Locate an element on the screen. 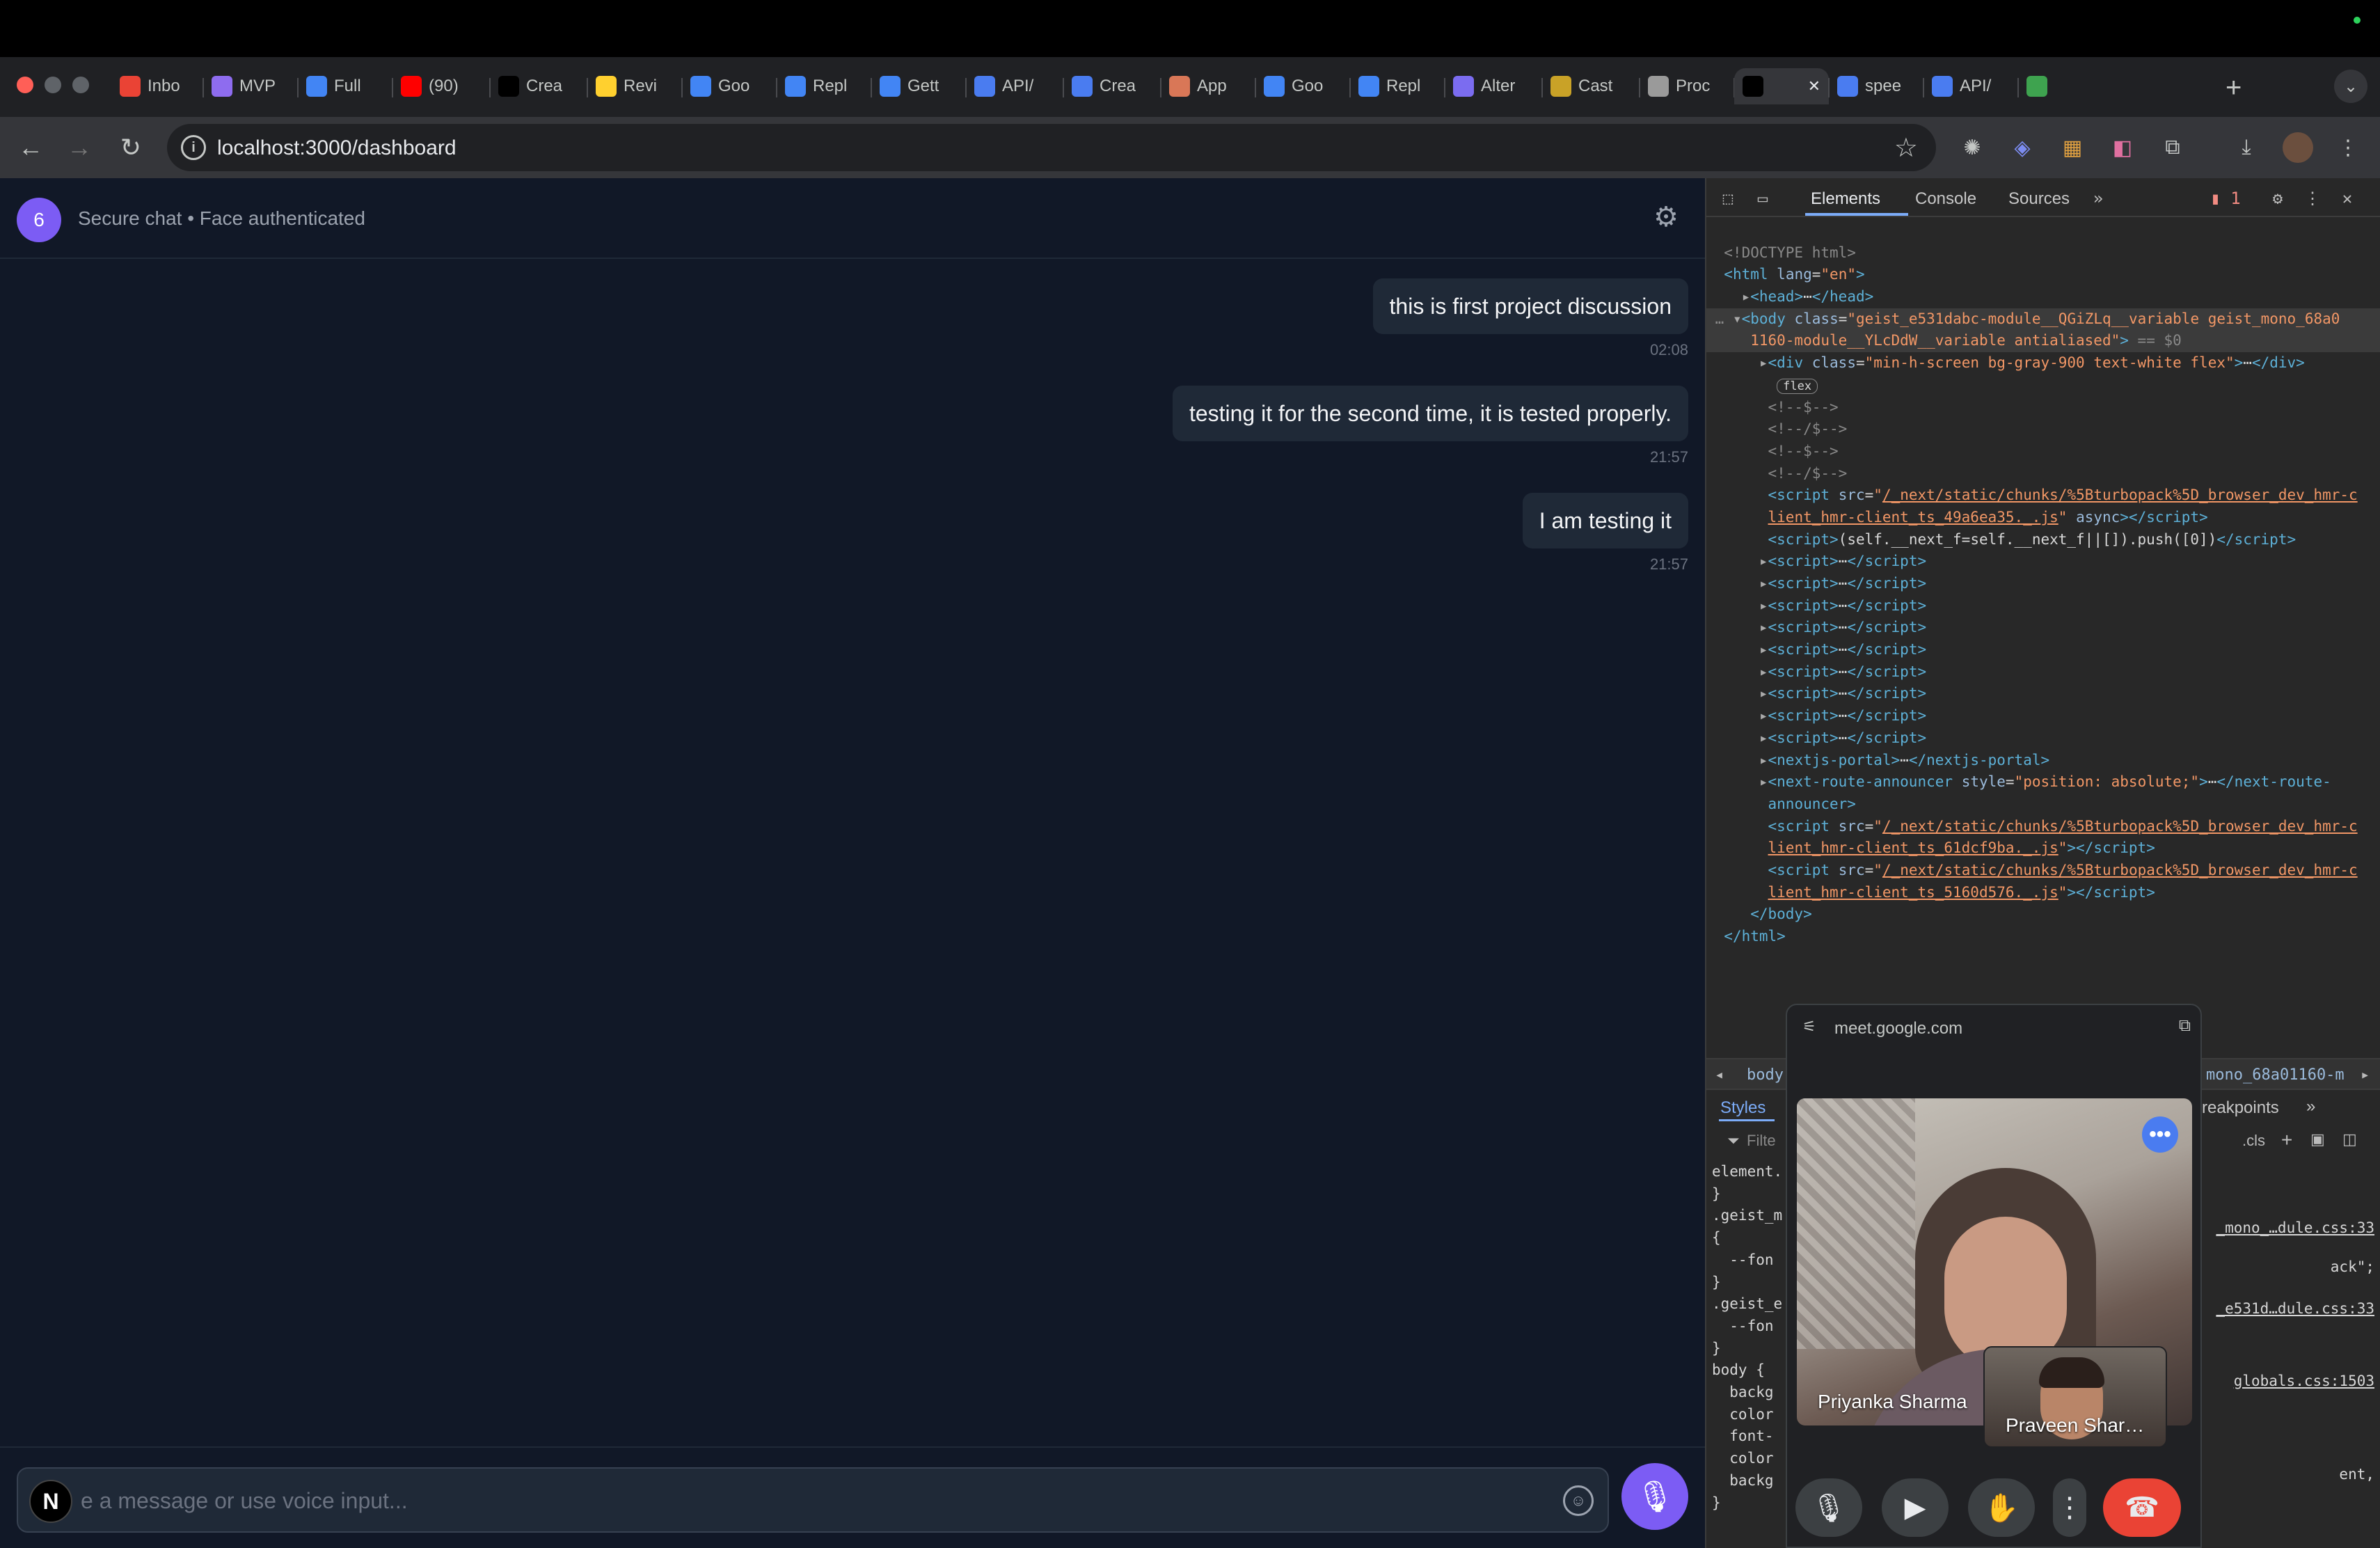 This screenshot has height=1548, width=2380. microphone-button: 🎙 is located at coordinates (1828, 1507).